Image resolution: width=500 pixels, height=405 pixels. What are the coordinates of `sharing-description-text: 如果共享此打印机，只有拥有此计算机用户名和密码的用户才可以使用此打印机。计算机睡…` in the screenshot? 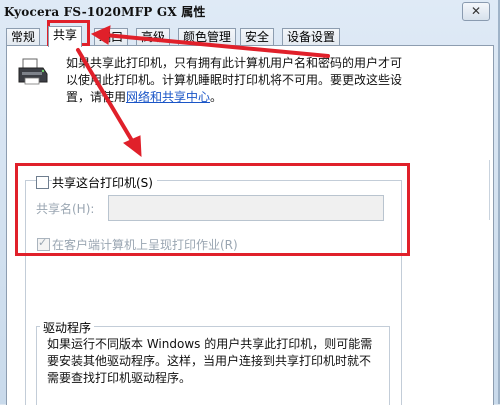 It's located at (234, 80).